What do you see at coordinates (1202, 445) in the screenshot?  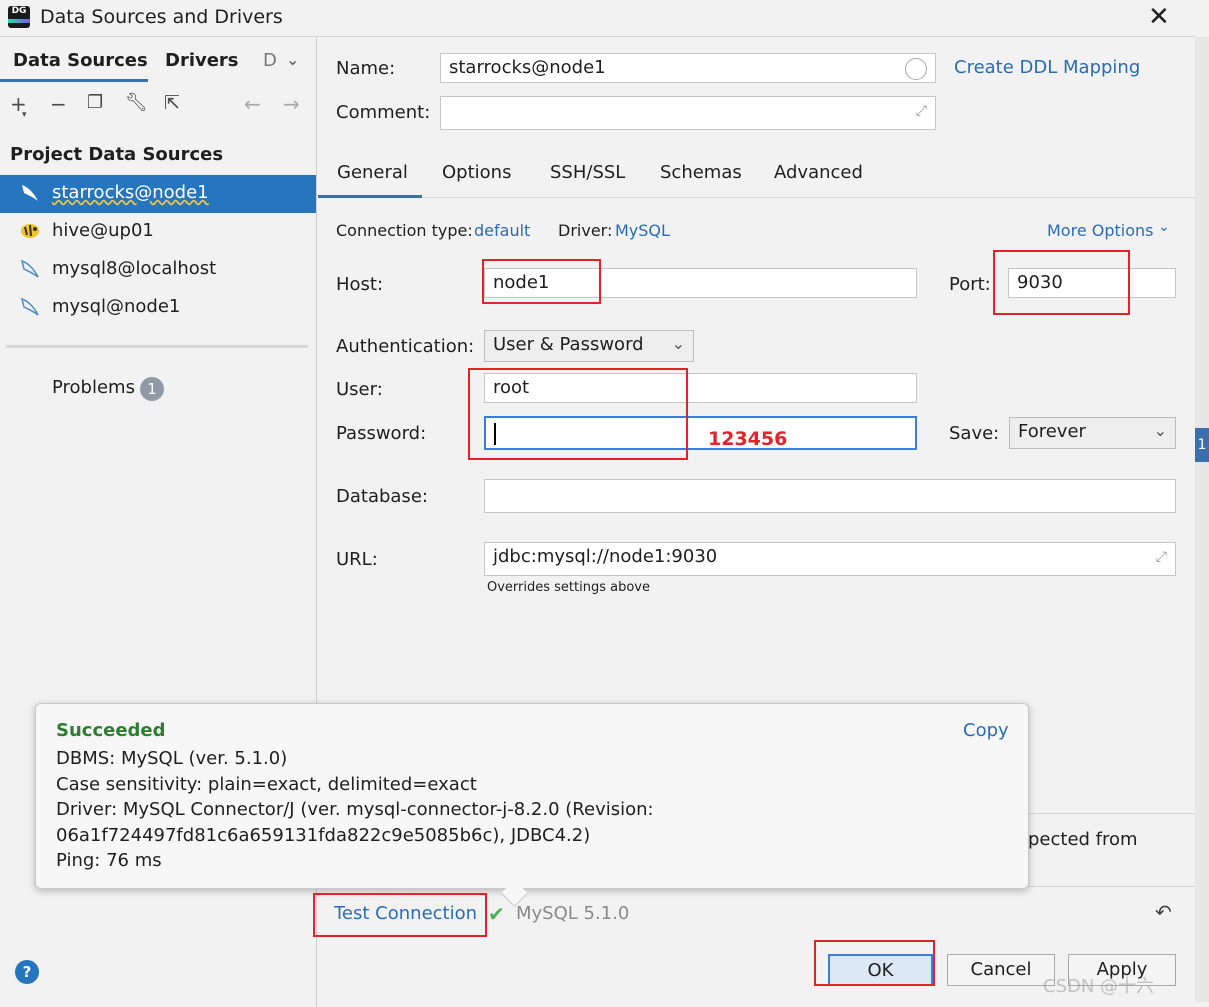 I see `side-tab-marker: 1` at bounding box center [1202, 445].